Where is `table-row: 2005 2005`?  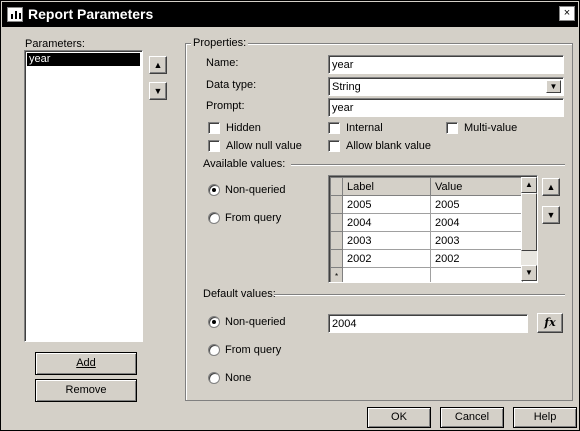
table-row: 2005 2005 is located at coordinates (426, 204).